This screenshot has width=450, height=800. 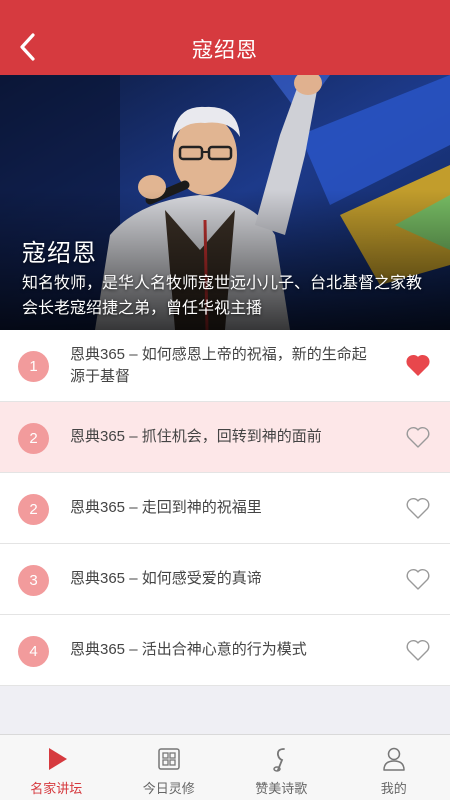 I want to click on sermon-list-item: 2 恩典365 – 走回到神的祝福里, so click(x=225, y=508).